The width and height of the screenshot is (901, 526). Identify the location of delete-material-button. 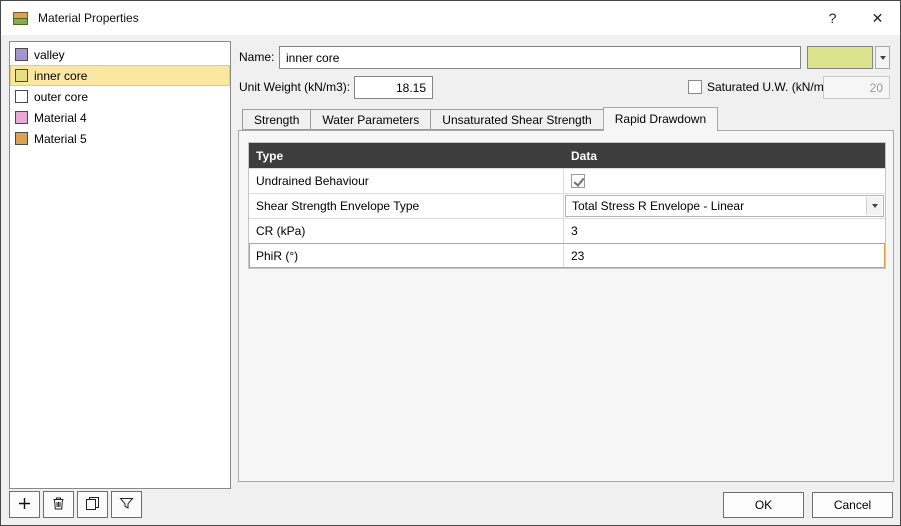
(58, 504).